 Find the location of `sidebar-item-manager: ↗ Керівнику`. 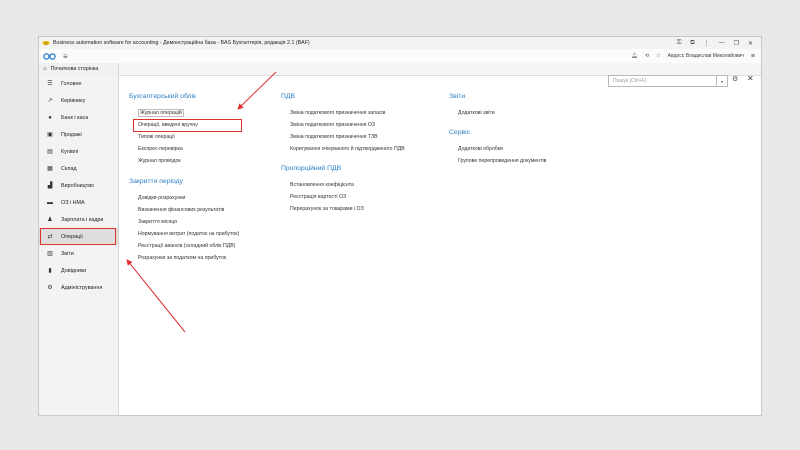

sidebar-item-manager: ↗ Керівнику is located at coordinates (78, 100).